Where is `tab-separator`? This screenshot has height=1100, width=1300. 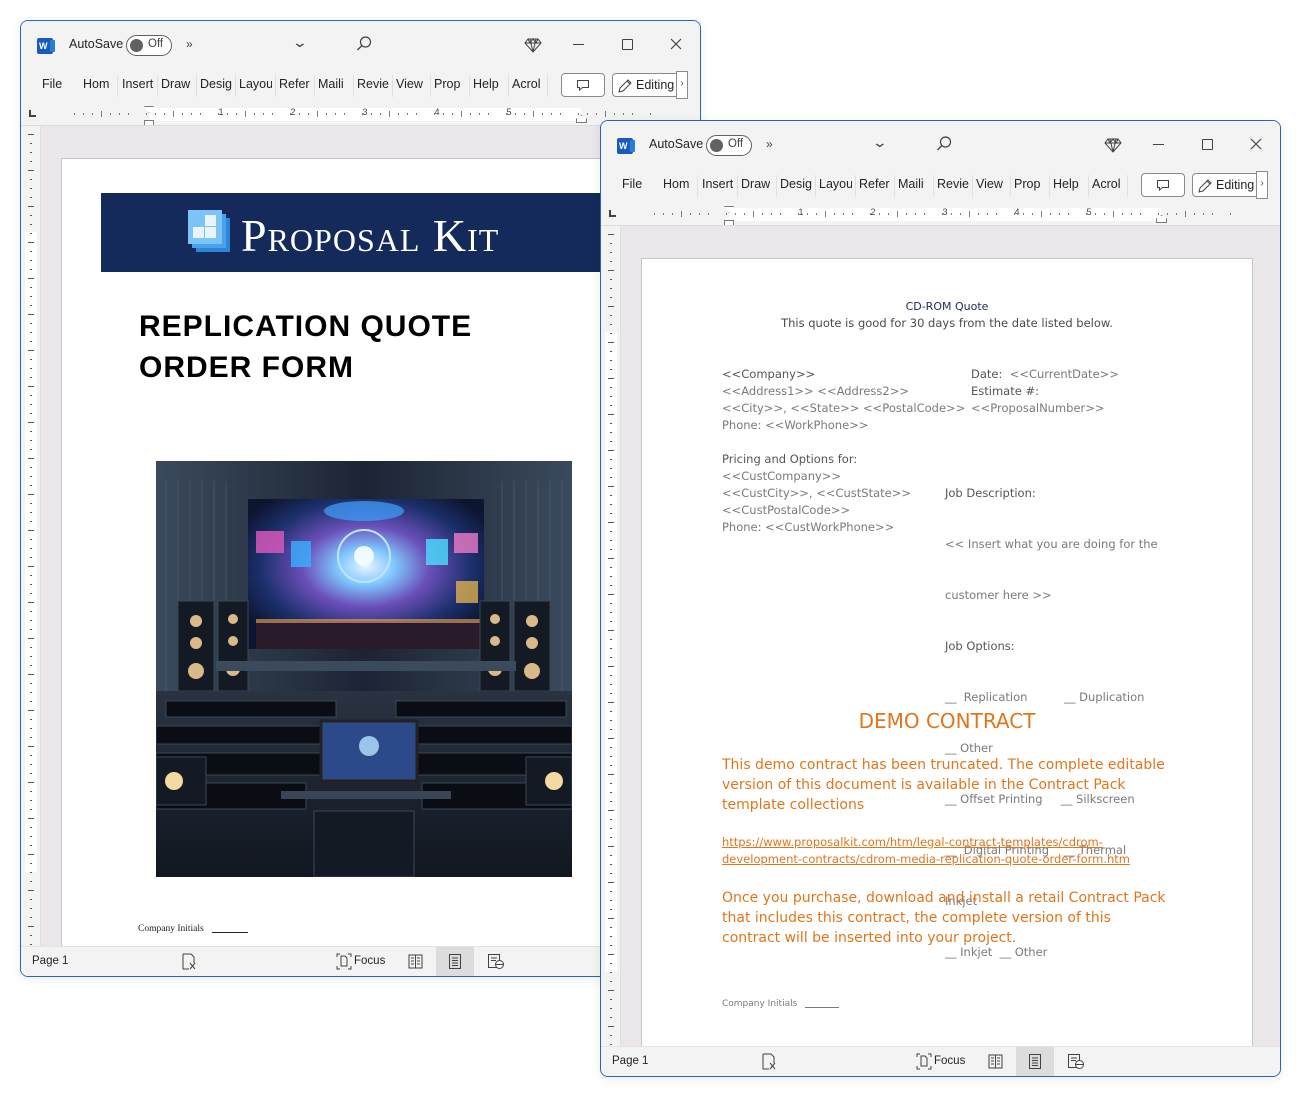
tab-separator is located at coordinates (737, 186).